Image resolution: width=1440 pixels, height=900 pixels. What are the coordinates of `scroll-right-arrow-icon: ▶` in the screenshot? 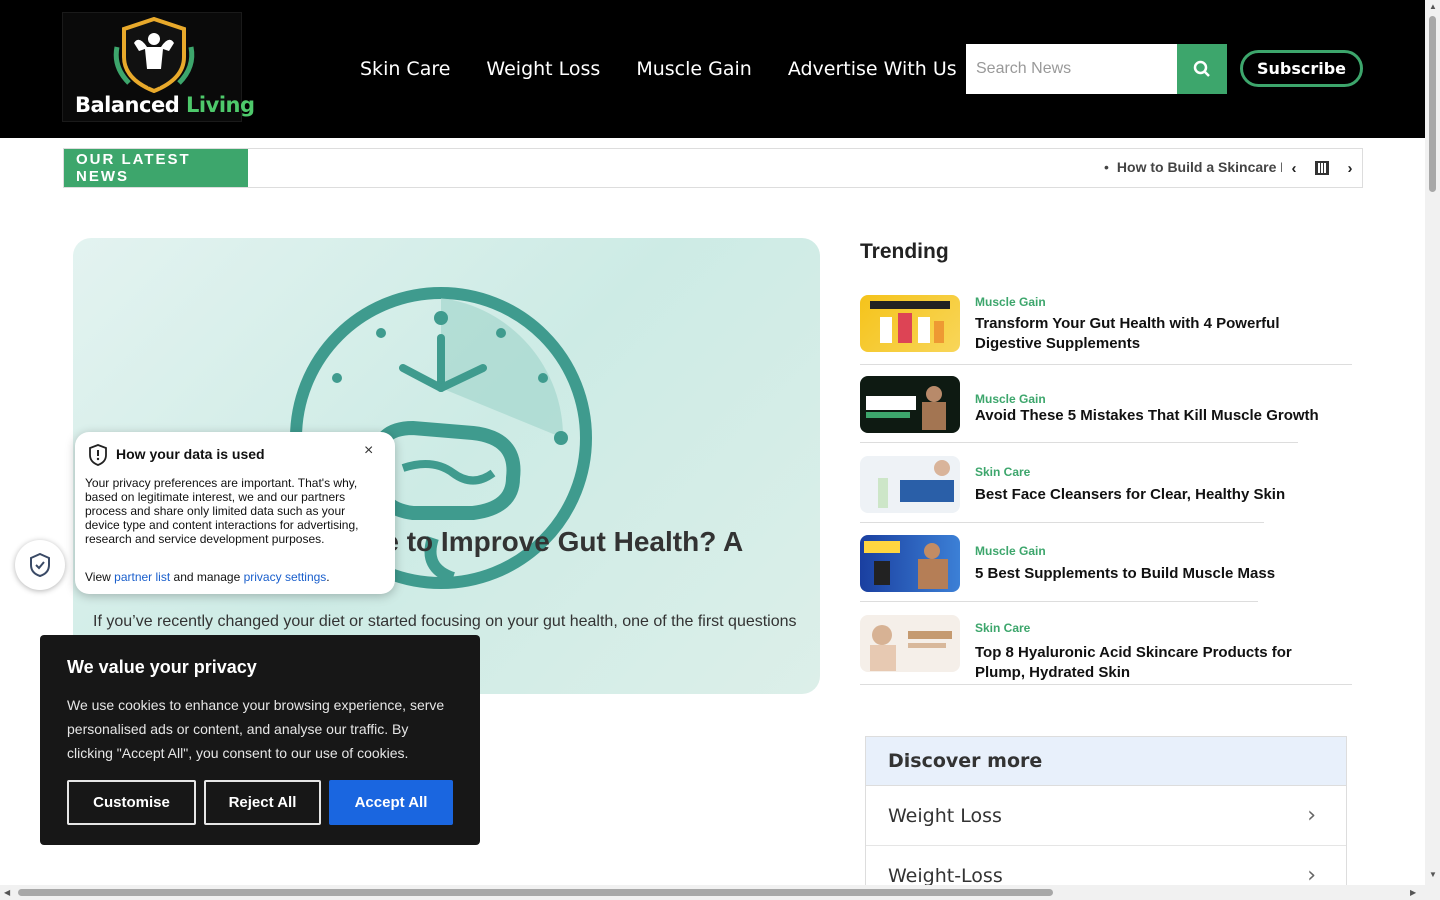 It's located at (1413, 892).